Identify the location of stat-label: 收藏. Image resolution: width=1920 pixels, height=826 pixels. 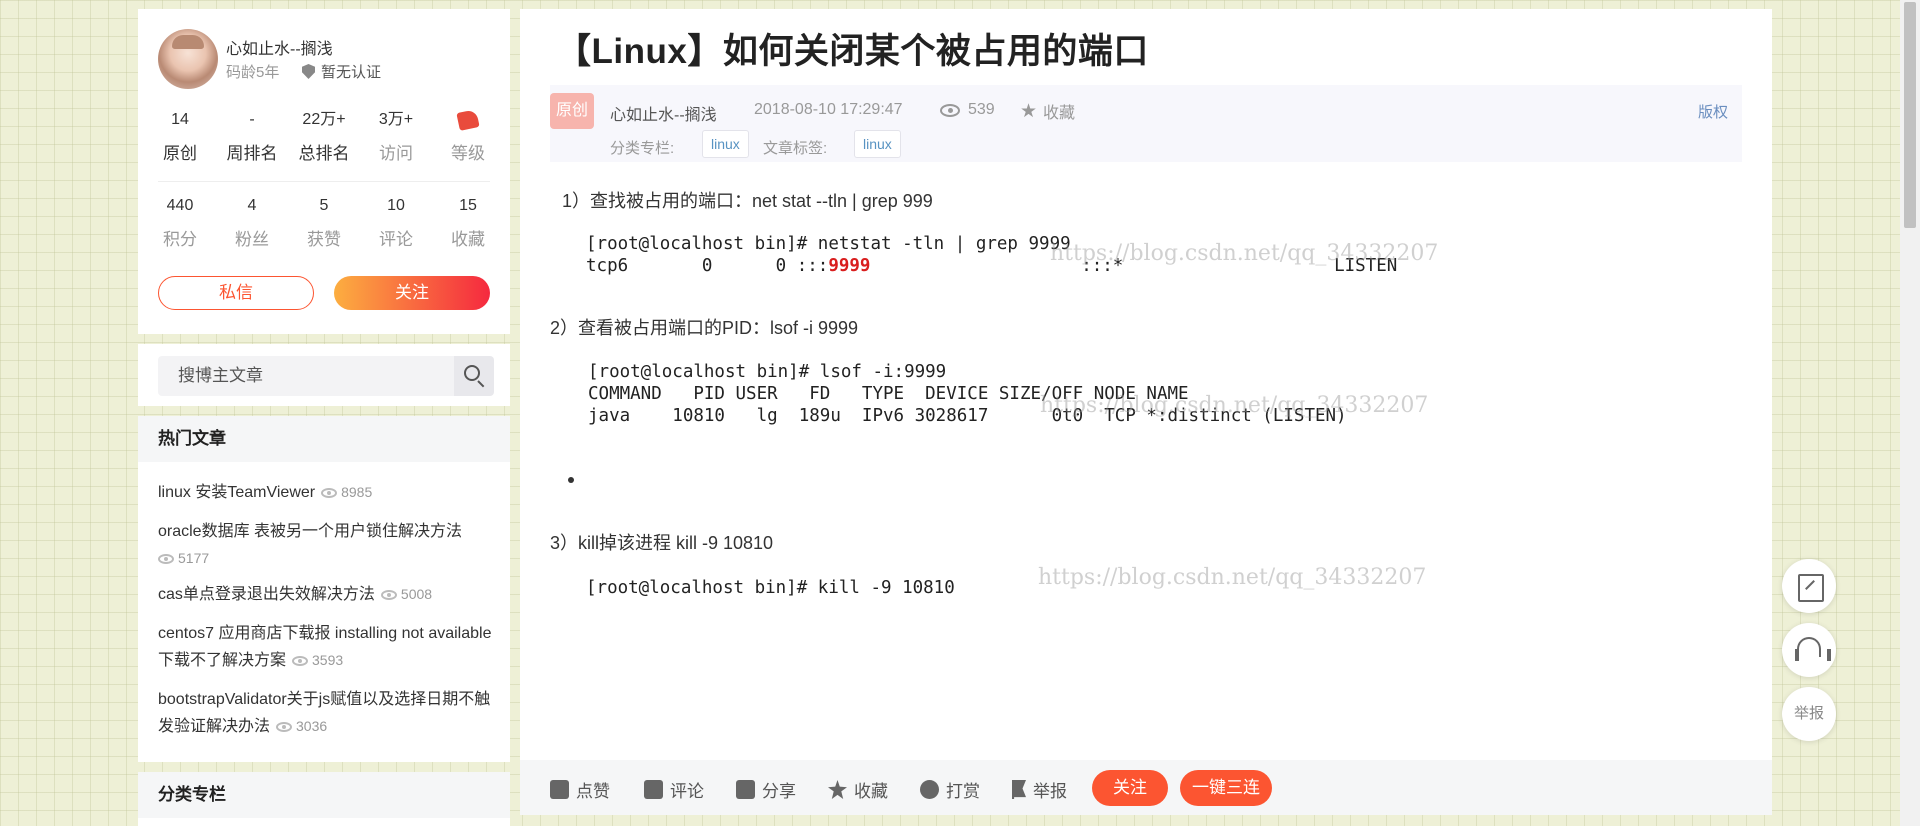
(468, 239).